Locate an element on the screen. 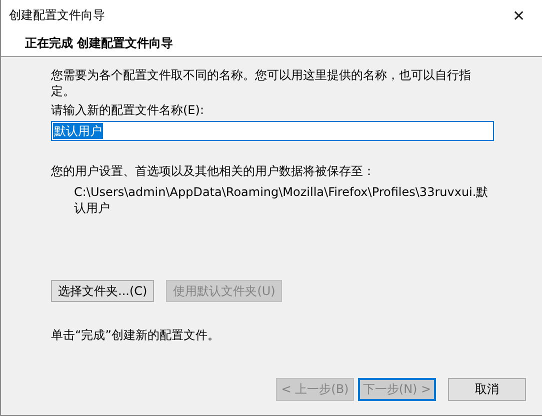 The image size is (542, 416). name-label: 请输入新的配置文件名称(E): is located at coordinates (128, 110).